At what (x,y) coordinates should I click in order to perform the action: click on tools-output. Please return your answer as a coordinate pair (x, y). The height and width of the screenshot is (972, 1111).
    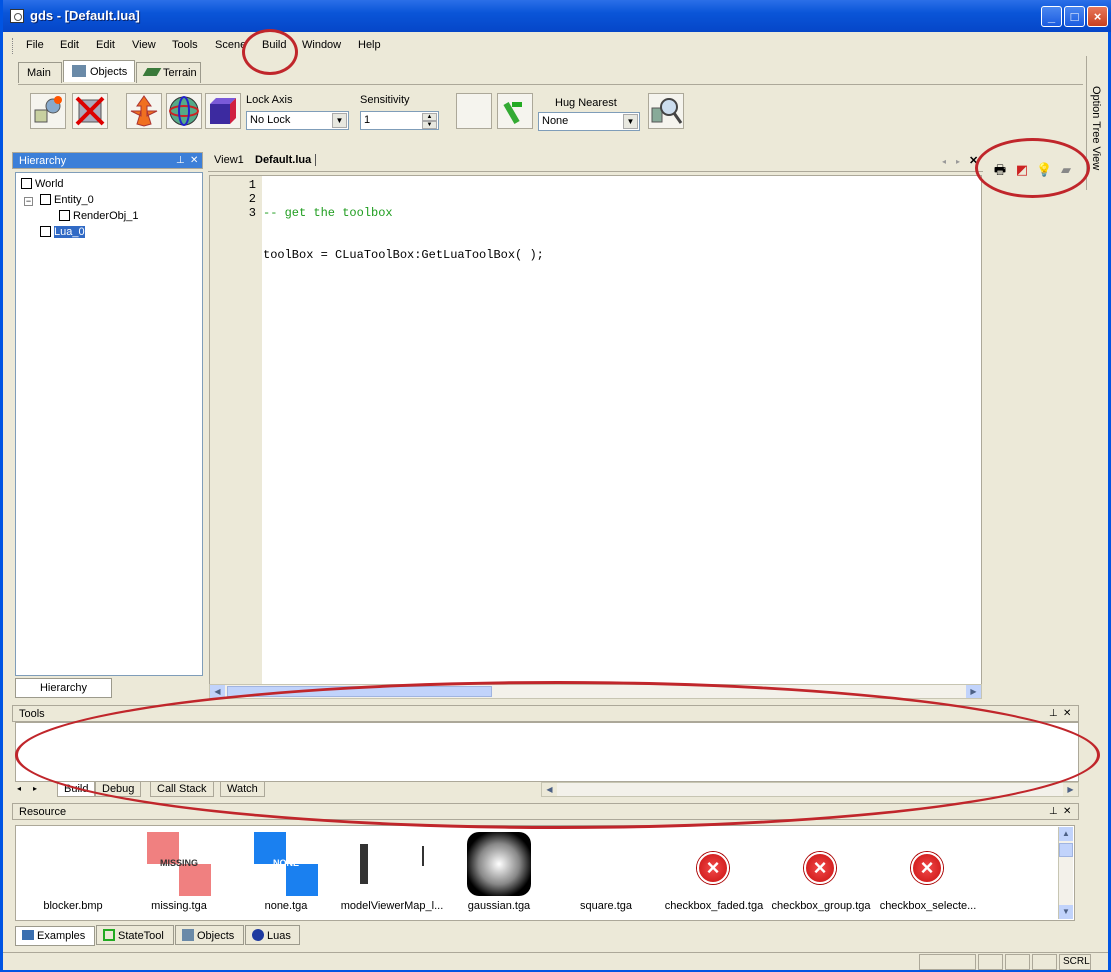
    Looking at the image, I should click on (547, 752).